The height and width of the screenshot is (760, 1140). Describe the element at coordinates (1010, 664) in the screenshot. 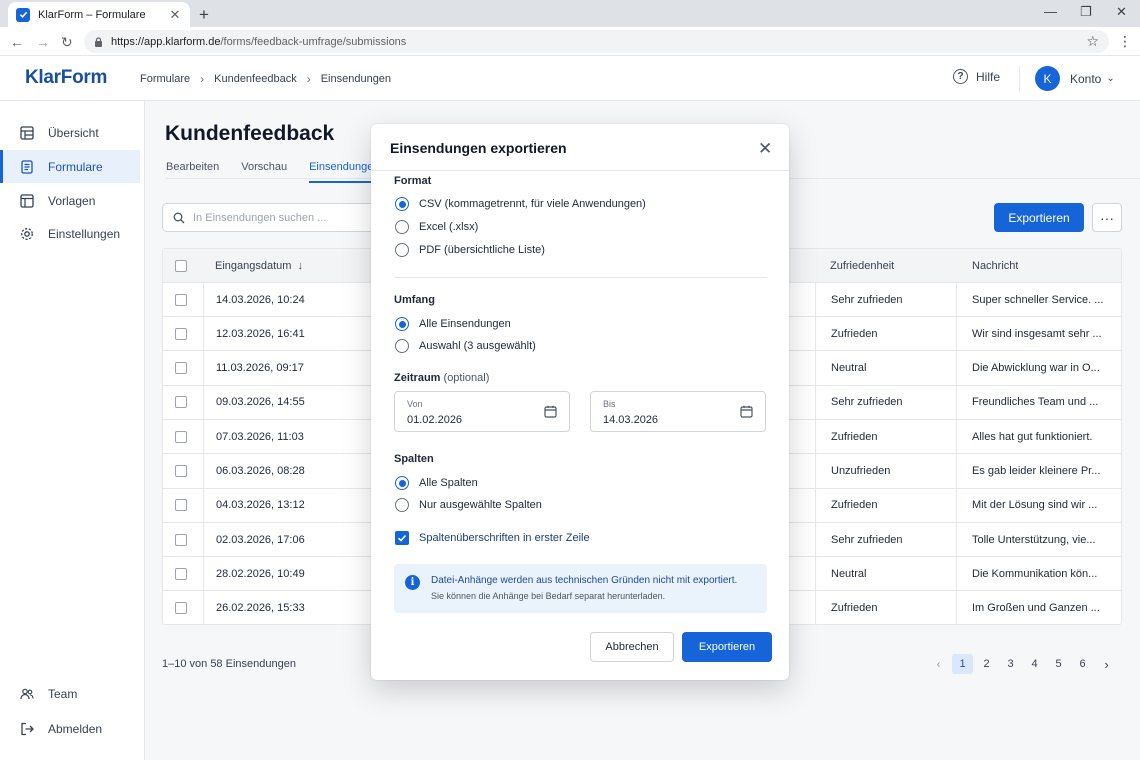

I see `page-3: 3` at that location.